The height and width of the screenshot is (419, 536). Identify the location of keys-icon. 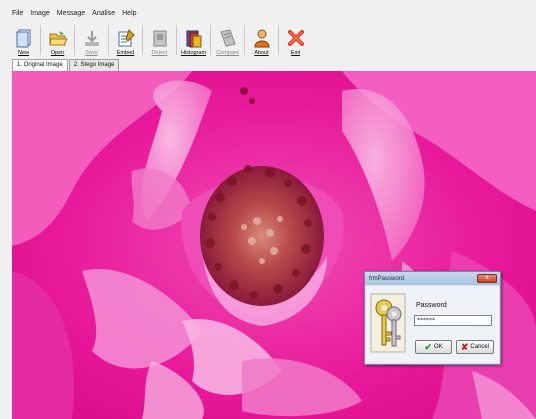
(388, 323).